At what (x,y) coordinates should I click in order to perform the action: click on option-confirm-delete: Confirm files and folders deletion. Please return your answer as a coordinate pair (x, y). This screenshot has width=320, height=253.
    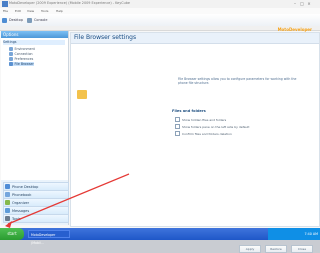
    Looking at the image, I should click on (203, 133).